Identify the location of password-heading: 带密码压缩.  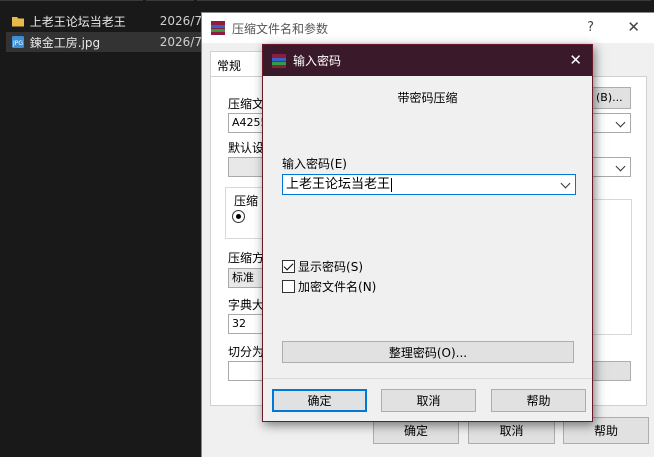
(427, 98).